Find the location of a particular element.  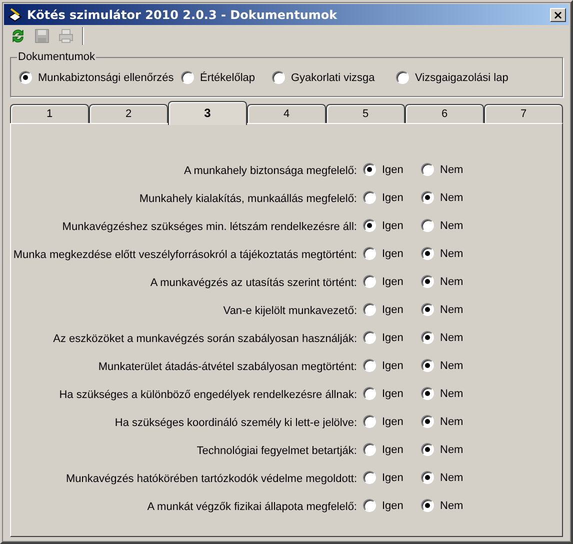

tab: 5 is located at coordinates (365, 113).